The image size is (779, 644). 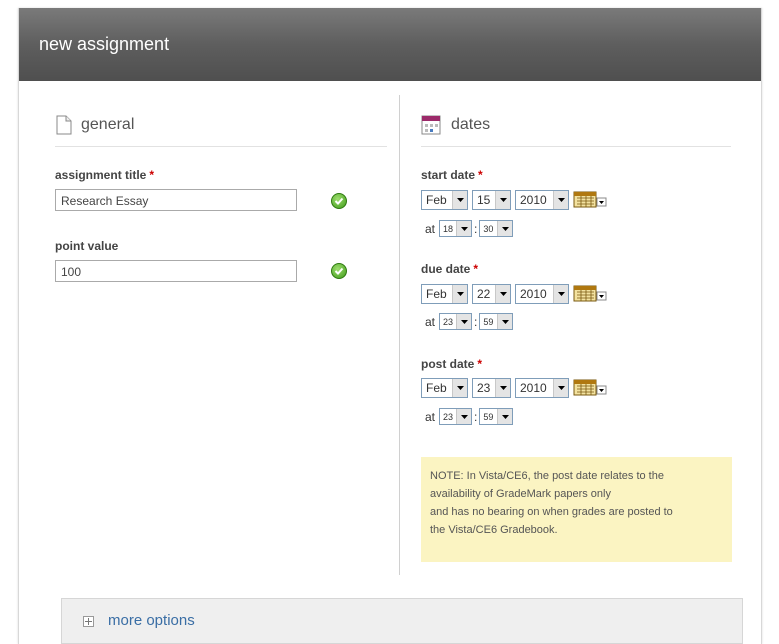 I want to click on post-hour-select: 23, so click(x=456, y=416).